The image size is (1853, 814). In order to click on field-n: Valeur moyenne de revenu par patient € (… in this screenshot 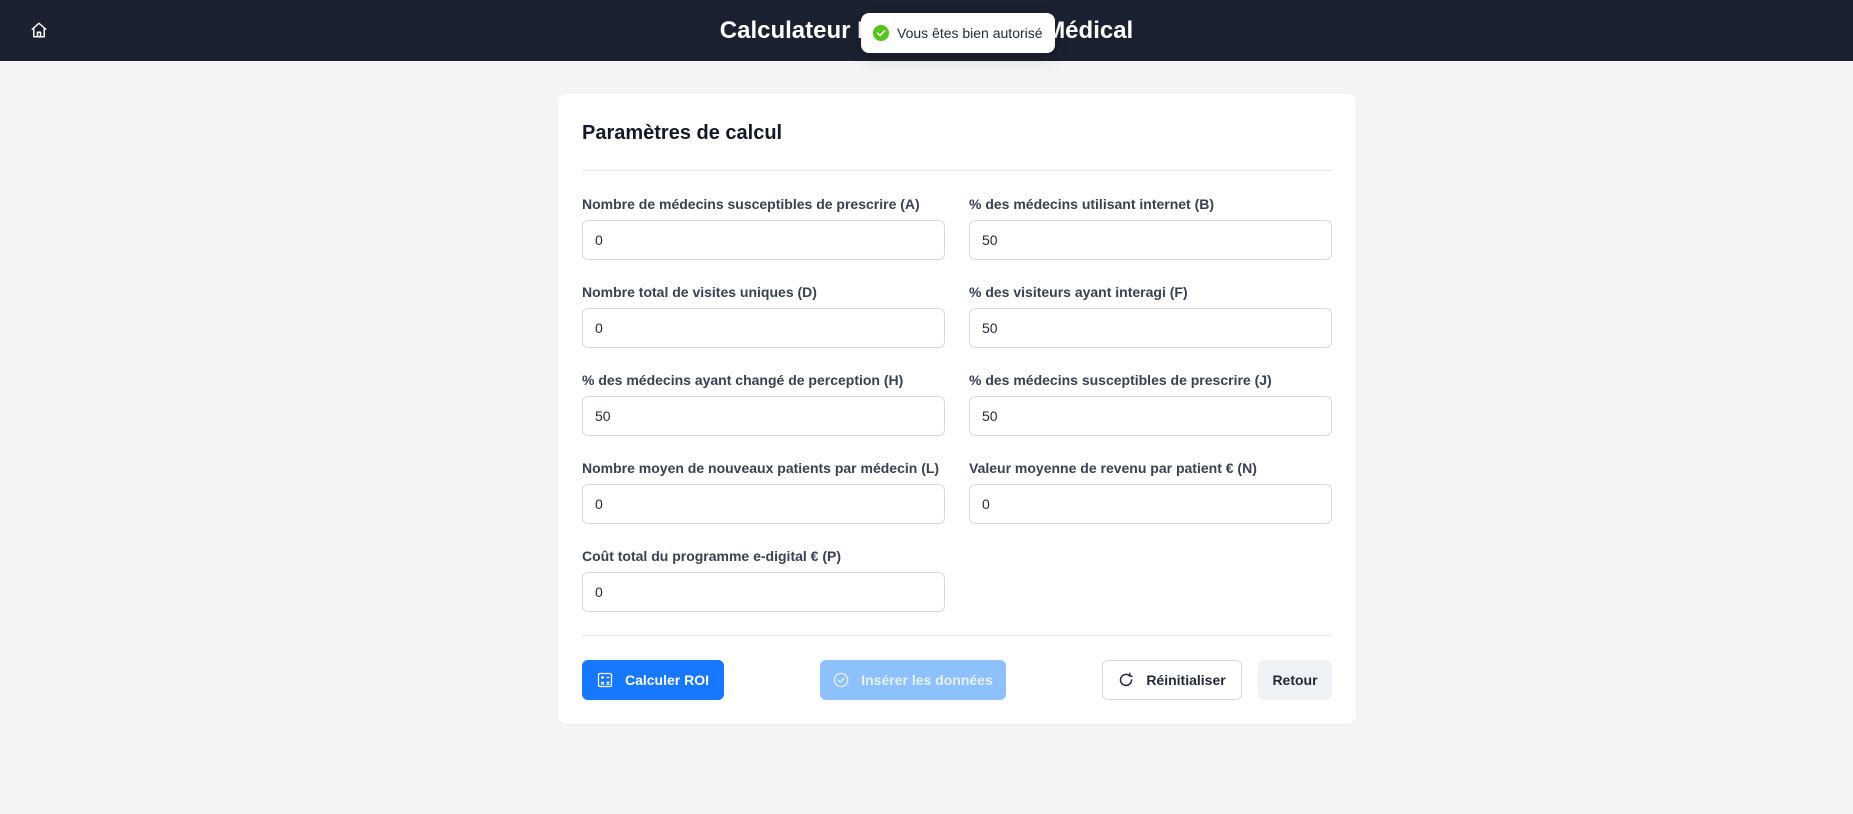, I will do `click(1150, 491)`.